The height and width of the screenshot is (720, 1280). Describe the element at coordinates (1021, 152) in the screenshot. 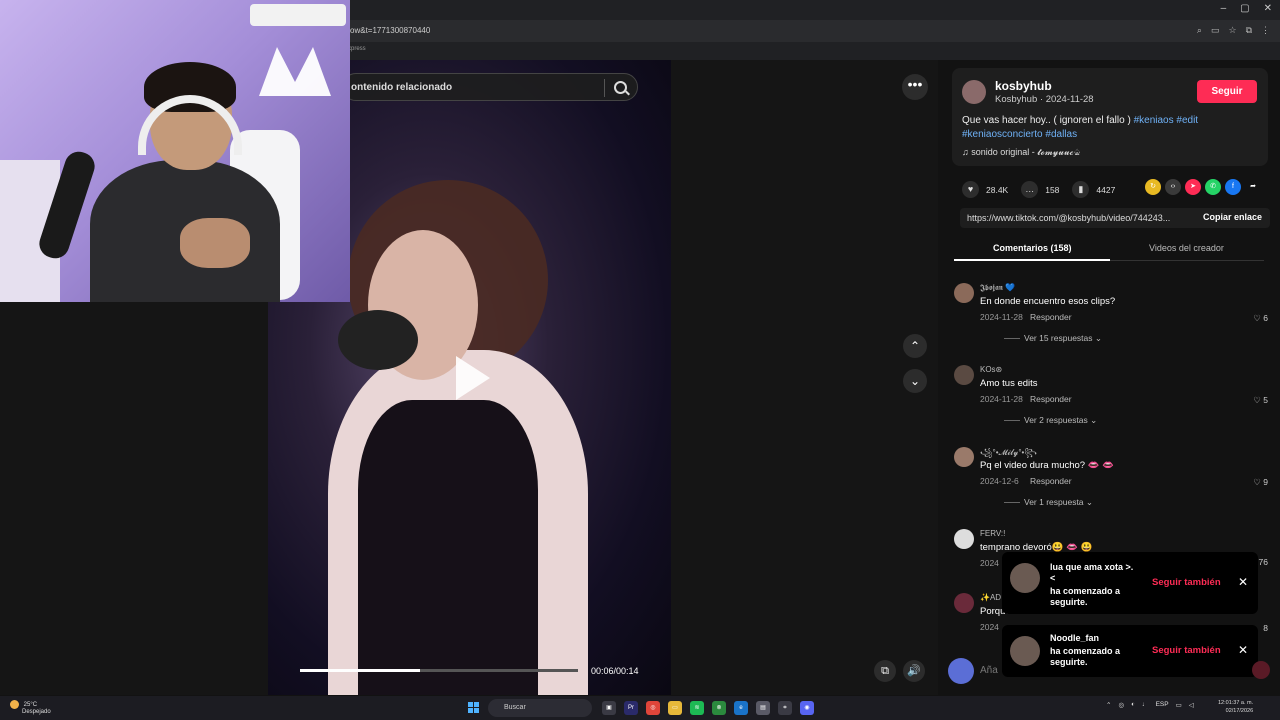

I see `sound-link: ♫ sonido original - 𝓽𝓸𝓶𝔂𝓾𝓾𝓬♤` at that location.